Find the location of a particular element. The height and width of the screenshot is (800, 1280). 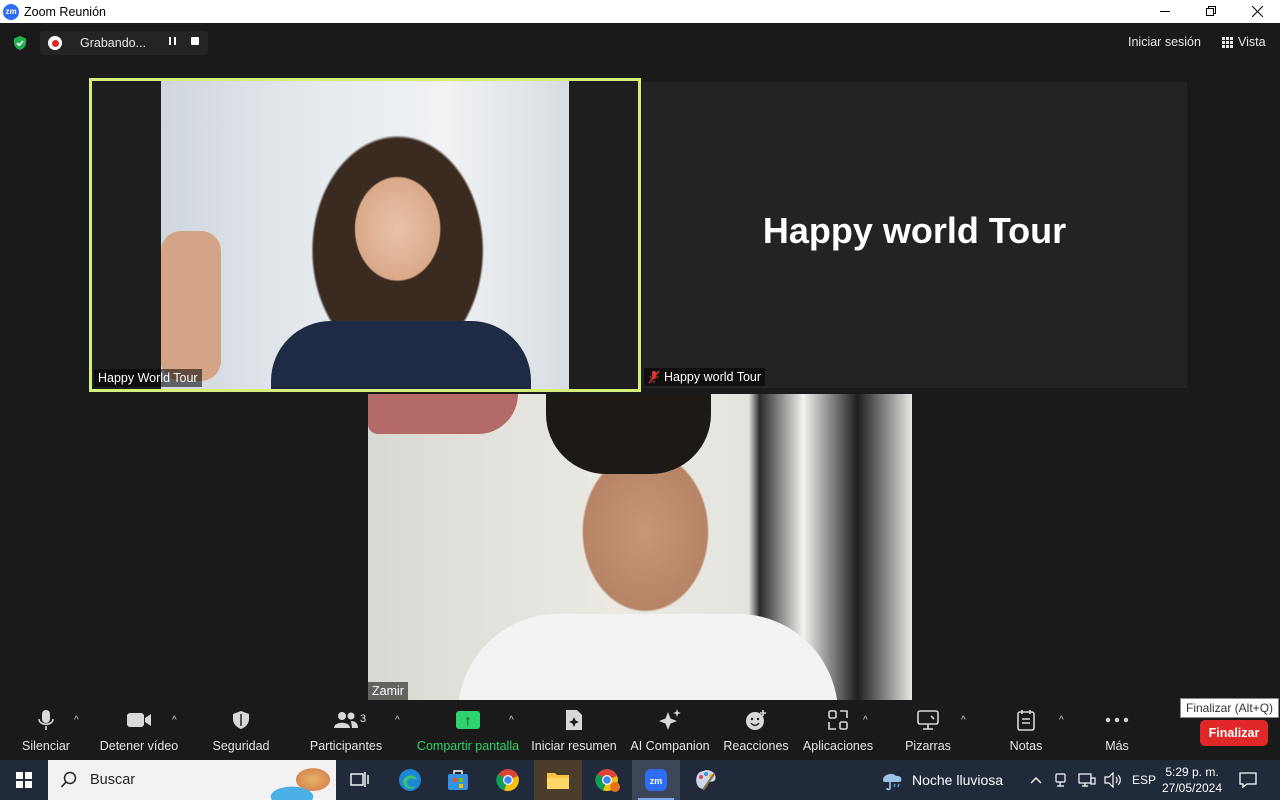

reactions-label: Reacciones is located at coordinates (756, 746).